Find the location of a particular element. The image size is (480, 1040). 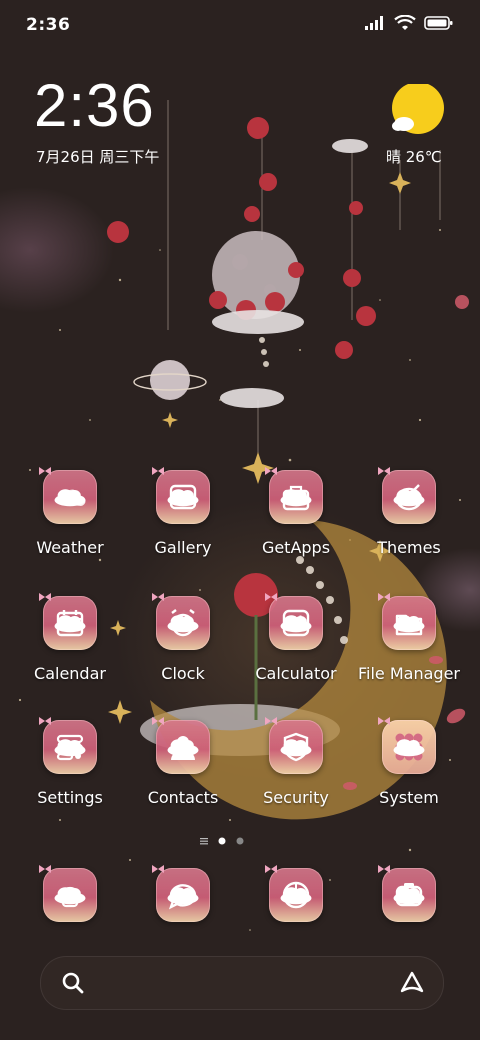

settings-app-icon is located at coordinates (70, 747).